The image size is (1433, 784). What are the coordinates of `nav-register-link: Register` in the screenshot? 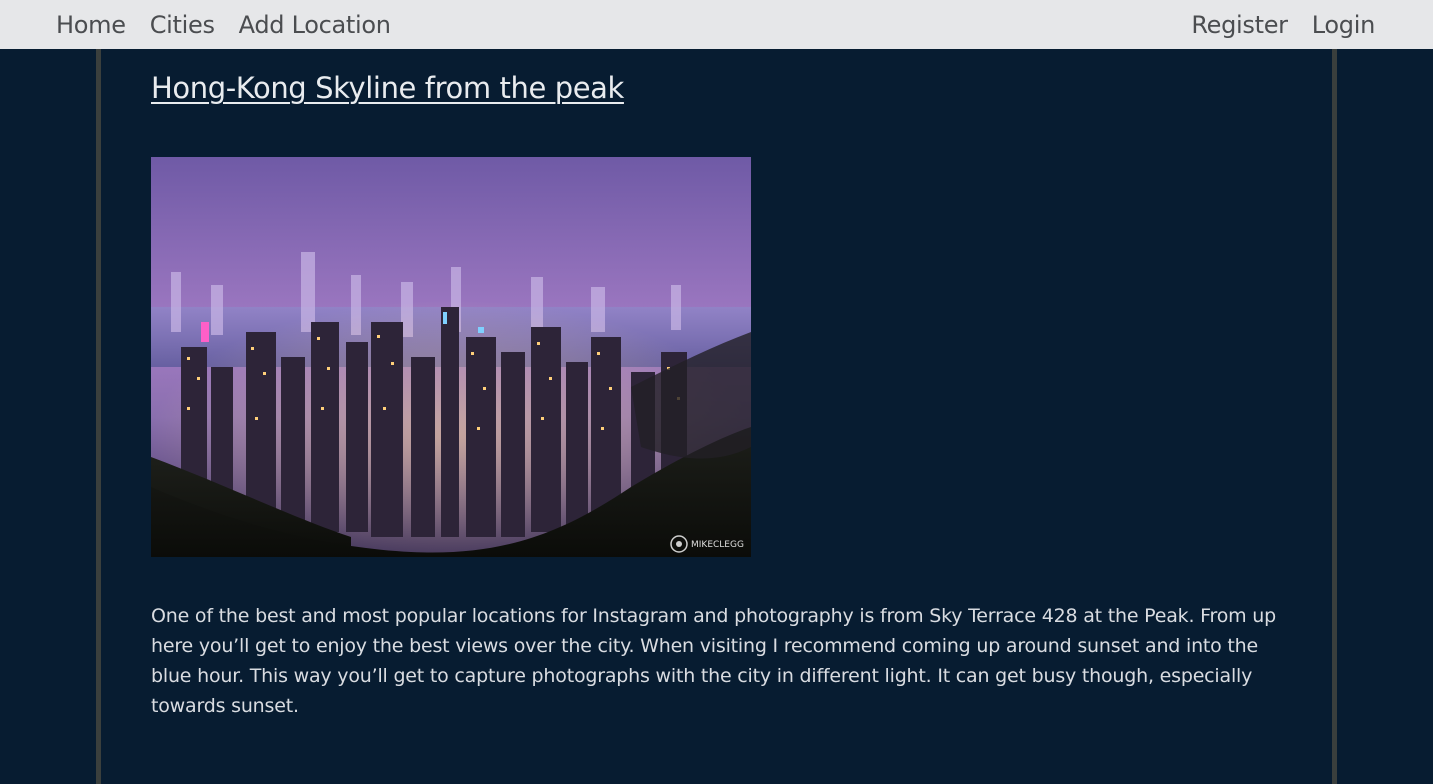 It's located at (1239, 25).